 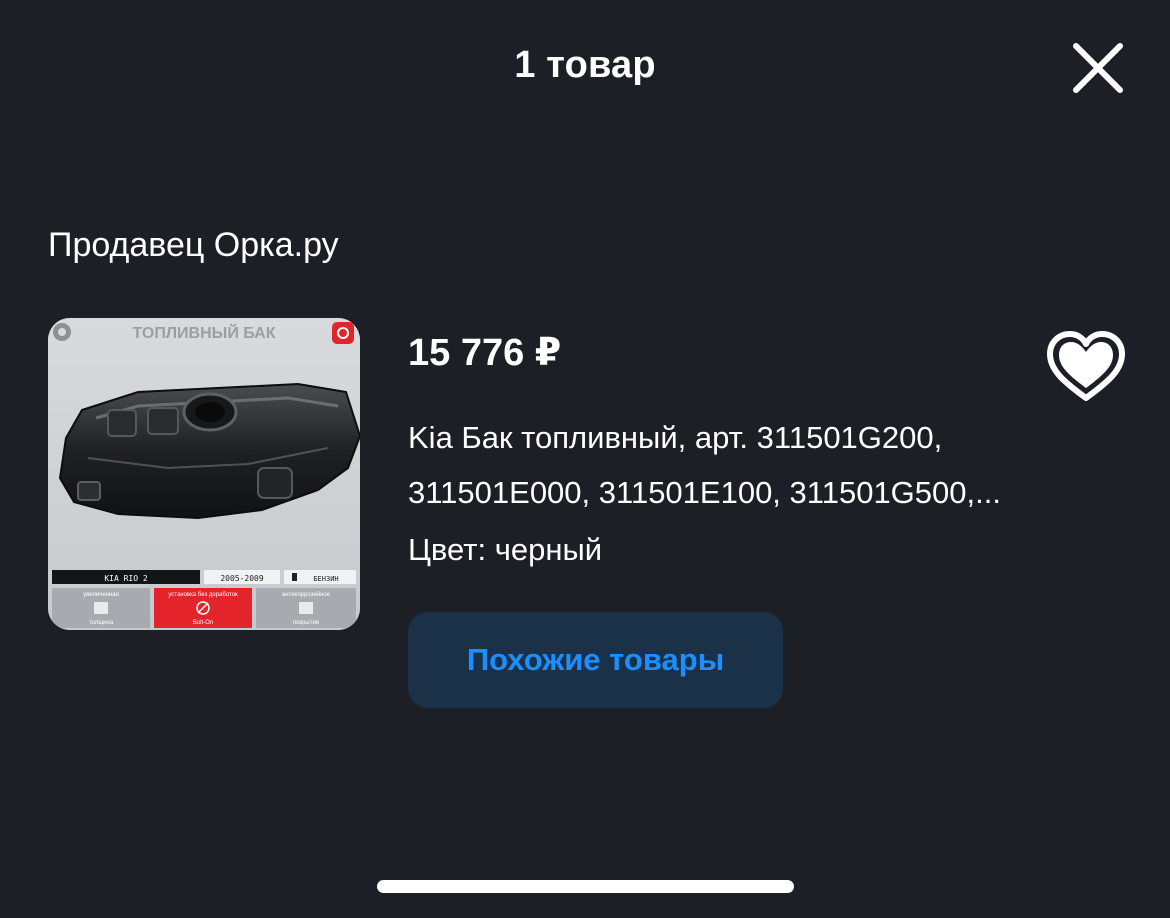 What do you see at coordinates (447, 549) in the screenshot?
I see `color-label: Цвет:` at bounding box center [447, 549].